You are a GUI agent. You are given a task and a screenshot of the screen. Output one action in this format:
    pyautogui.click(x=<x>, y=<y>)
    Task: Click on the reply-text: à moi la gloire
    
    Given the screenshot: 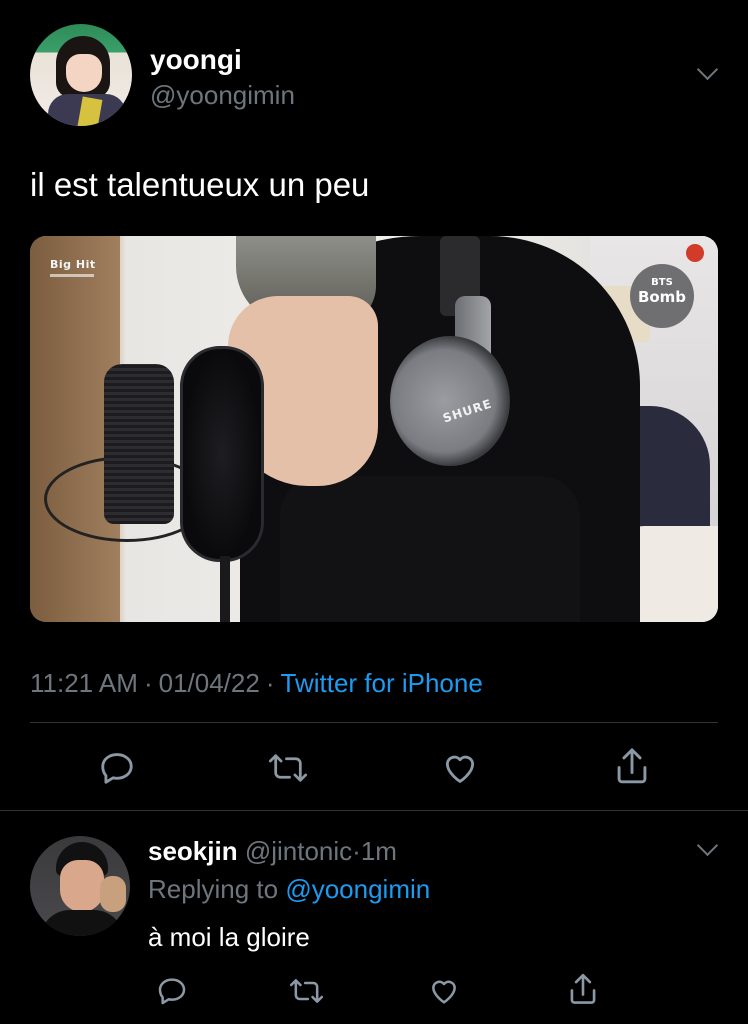 What is the action you would take?
    pyautogui.click(x=229, y=937)
    